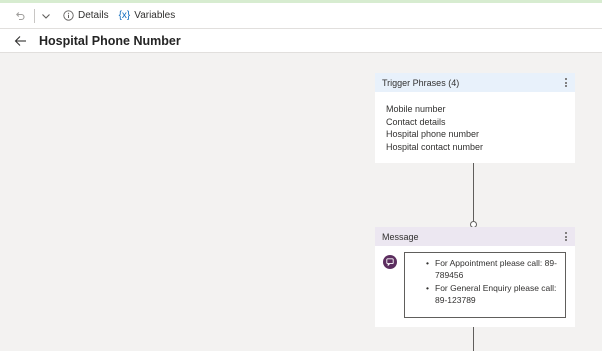 Image resolution: width=602 pixels, height=351 pixels. What do you see at coordinates (435, 146) in the screenshot?
I see `trigger-phrase: Hospital contact number` at bounding box center [435, 146].